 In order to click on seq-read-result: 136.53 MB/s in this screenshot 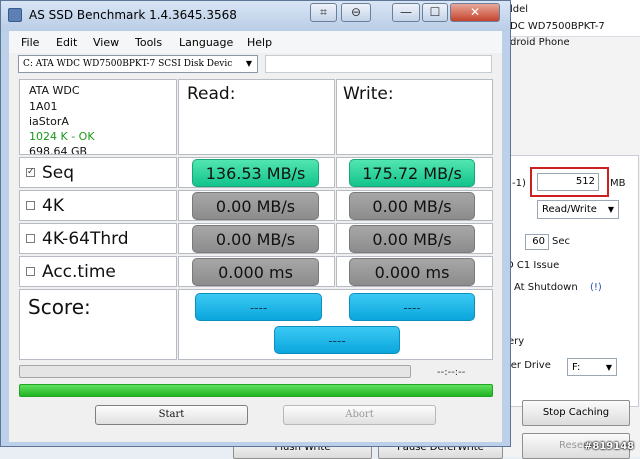, I will do `click(255, 173)`.